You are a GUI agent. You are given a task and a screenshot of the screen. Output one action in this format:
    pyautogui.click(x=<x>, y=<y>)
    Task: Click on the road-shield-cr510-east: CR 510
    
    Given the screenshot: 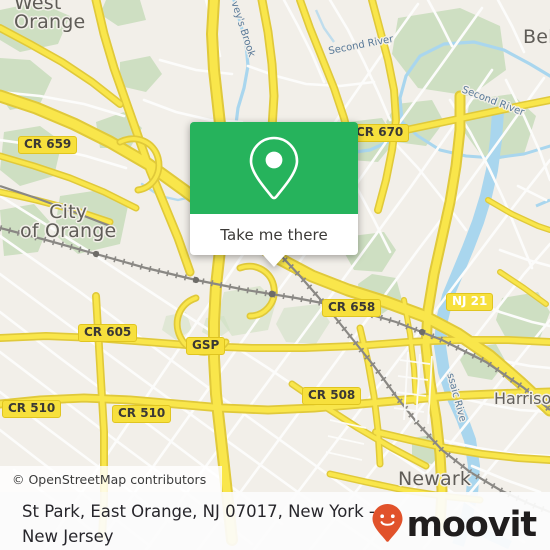 What is the action you would take?
    pyautogui.click(x=142, y=414)
    